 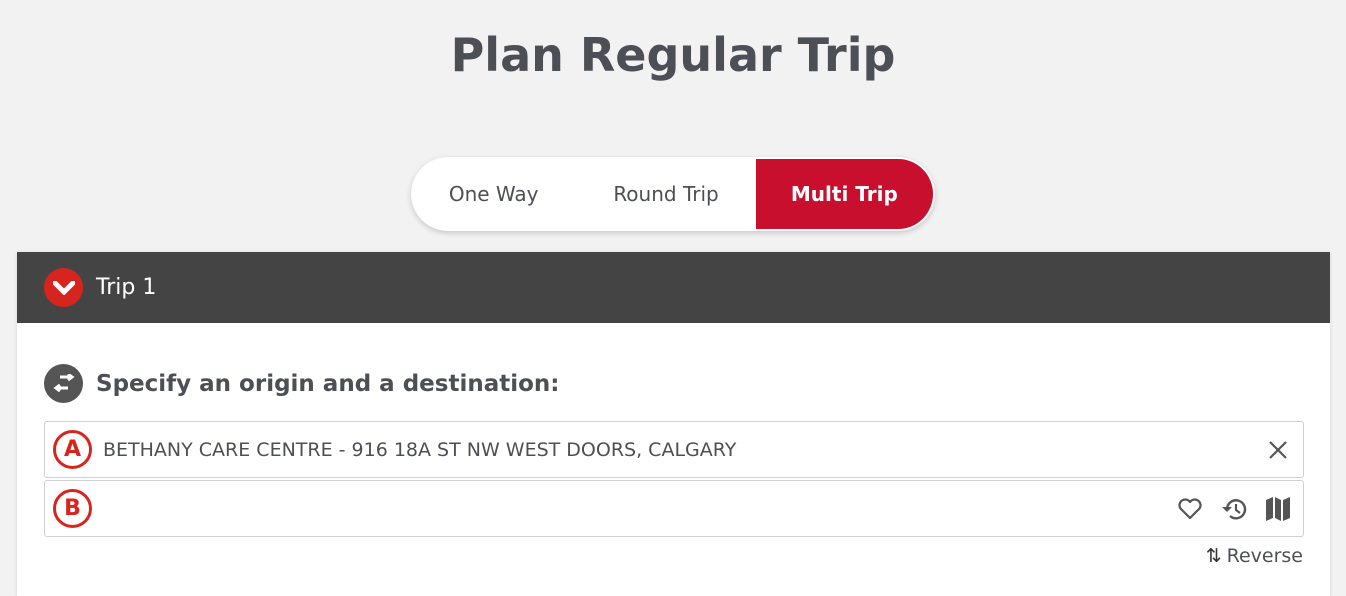 I want to click on swap-arrows-icon, so click(x=63, y=383).